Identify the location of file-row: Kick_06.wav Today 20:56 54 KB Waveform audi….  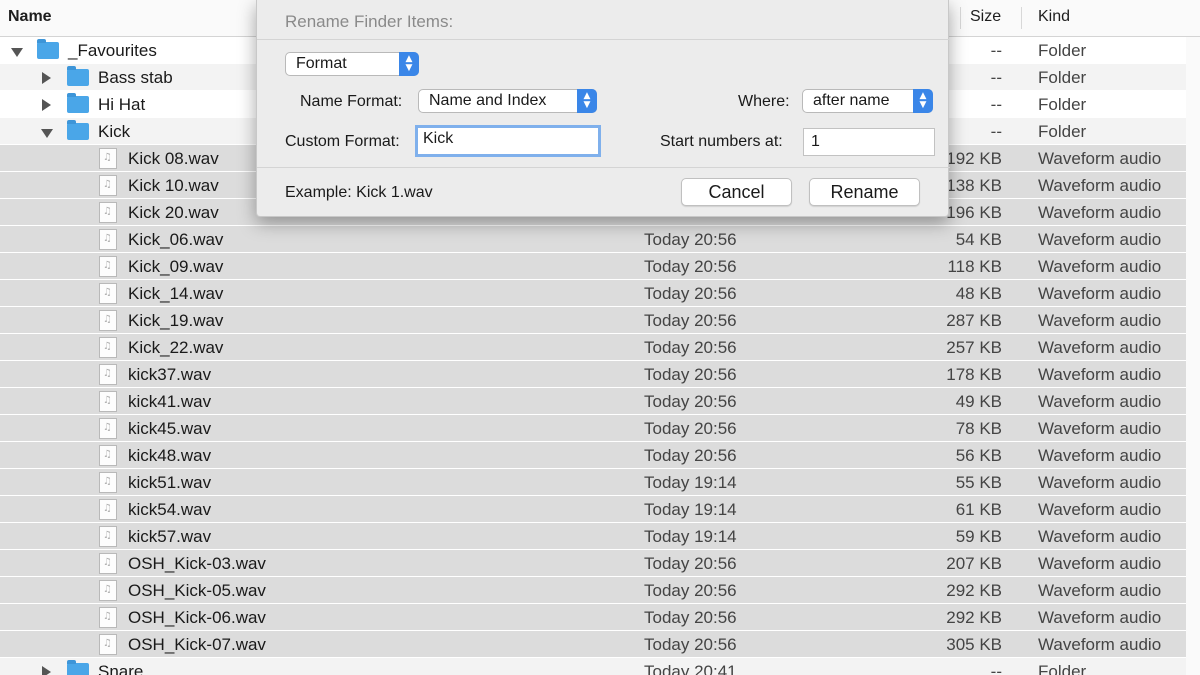
(600, 239).